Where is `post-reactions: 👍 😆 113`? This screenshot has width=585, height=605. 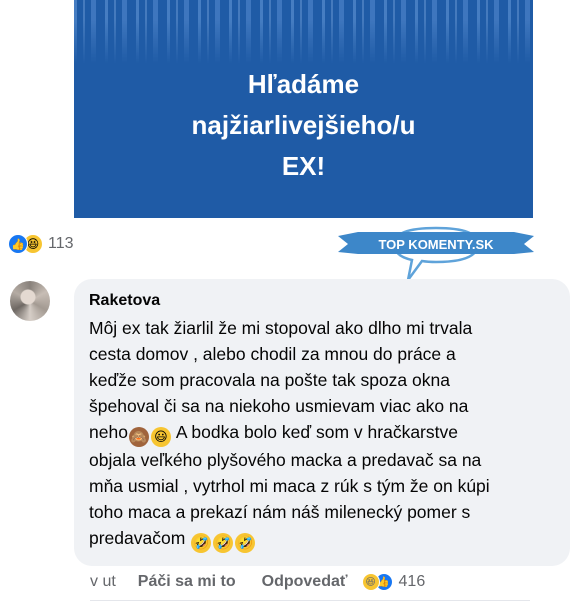
post-reactions: 👍 😆 113 is located at coordinates (41, 244).